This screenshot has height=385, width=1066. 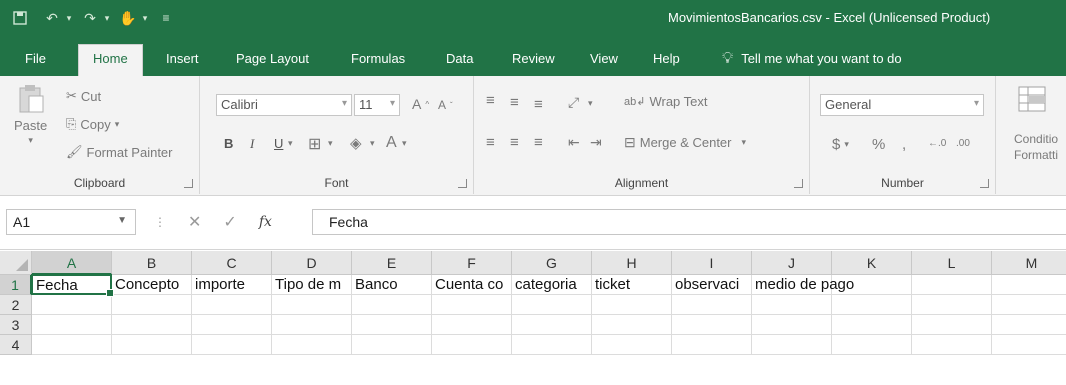 I want to click on tab-home: Home, so click(x=110, y=60).